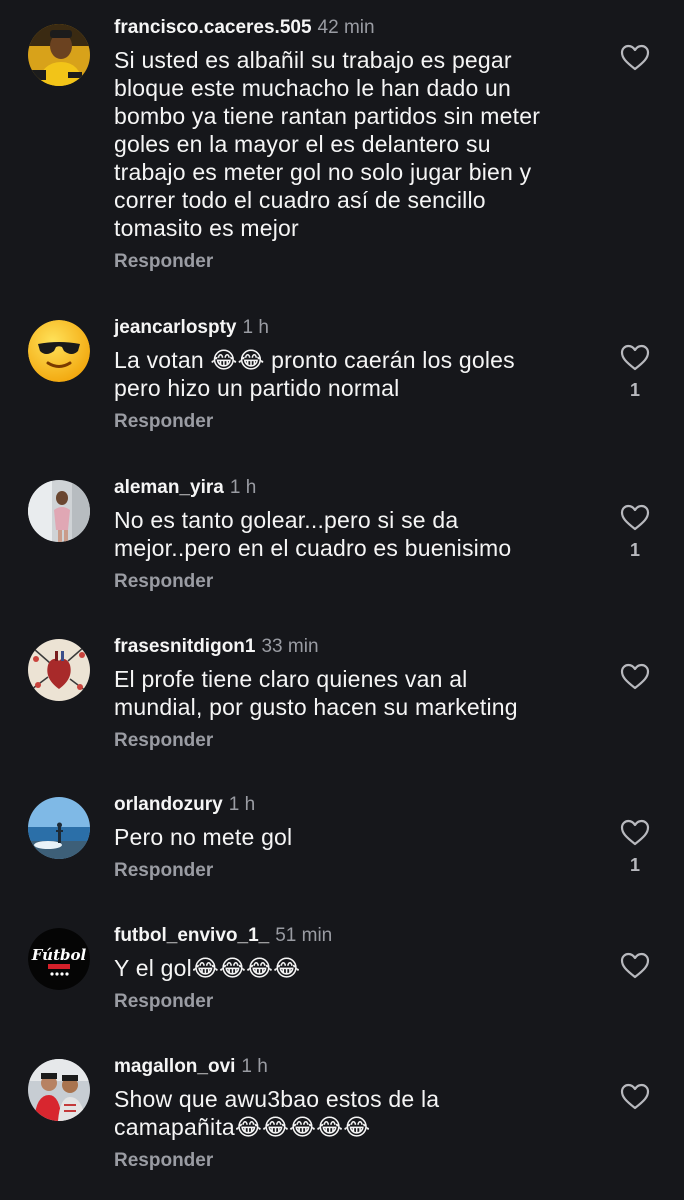 The image size is (684, 1200). What do you see at coordinates (213, 27) in the screenshot?
I see `username: francisco.caceres.505` at bounding box center [213, 27].